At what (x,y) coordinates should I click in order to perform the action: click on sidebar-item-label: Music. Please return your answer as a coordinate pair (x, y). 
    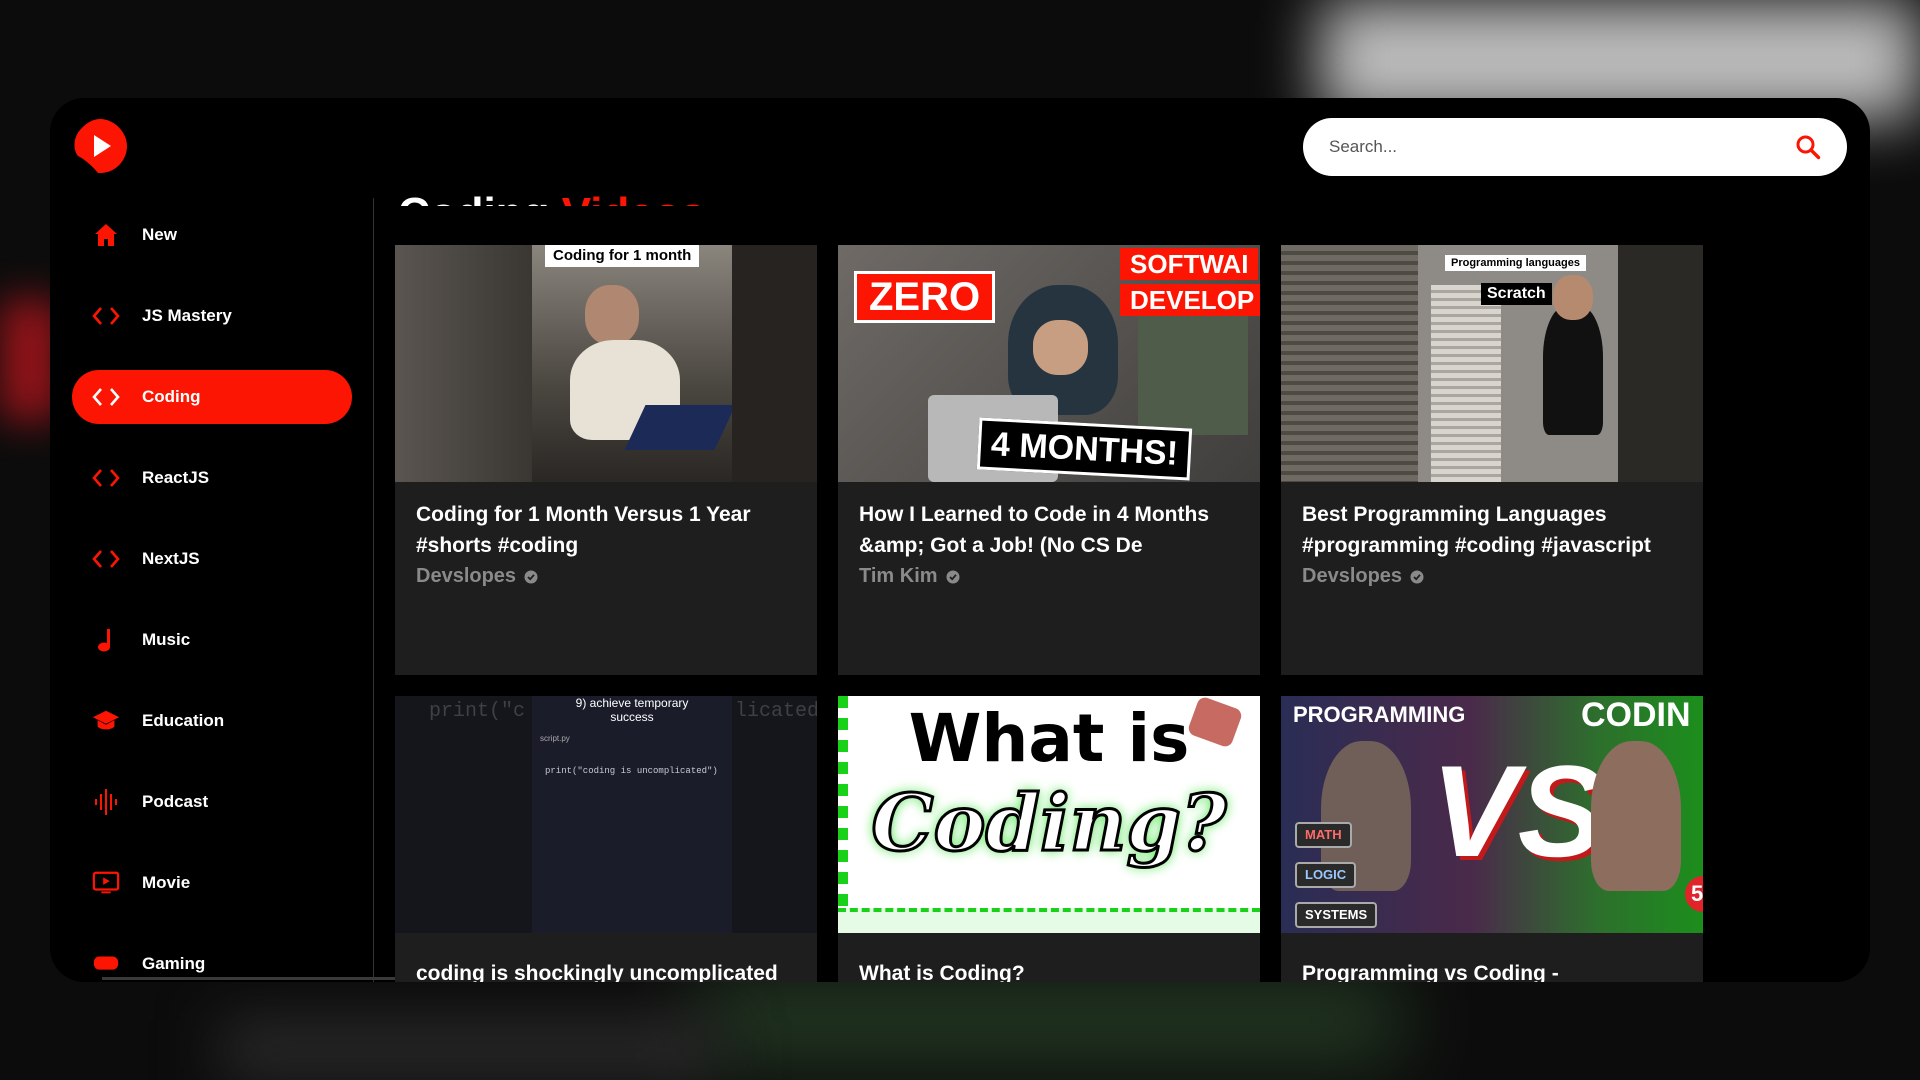
    Looking at the image, I should click on (166, 639).